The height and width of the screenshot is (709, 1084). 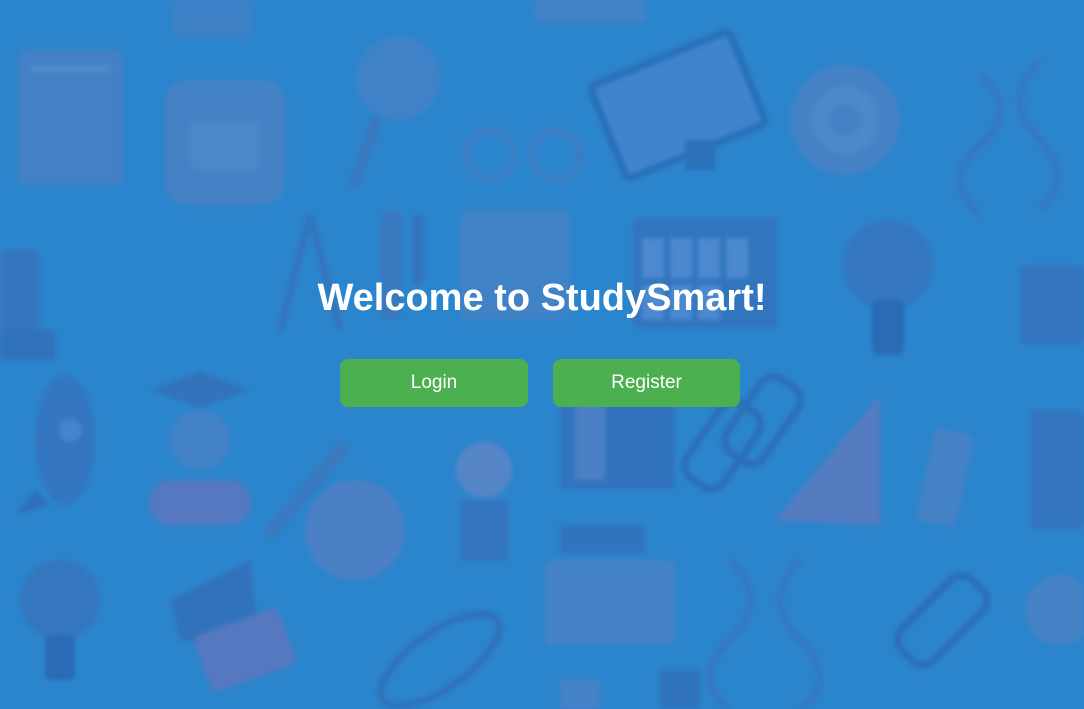 What do you see at coordinates (542, 298) in the screenshot?
I see `page-title: Welcome to StudySmart!` at bounding box center [542, 298].